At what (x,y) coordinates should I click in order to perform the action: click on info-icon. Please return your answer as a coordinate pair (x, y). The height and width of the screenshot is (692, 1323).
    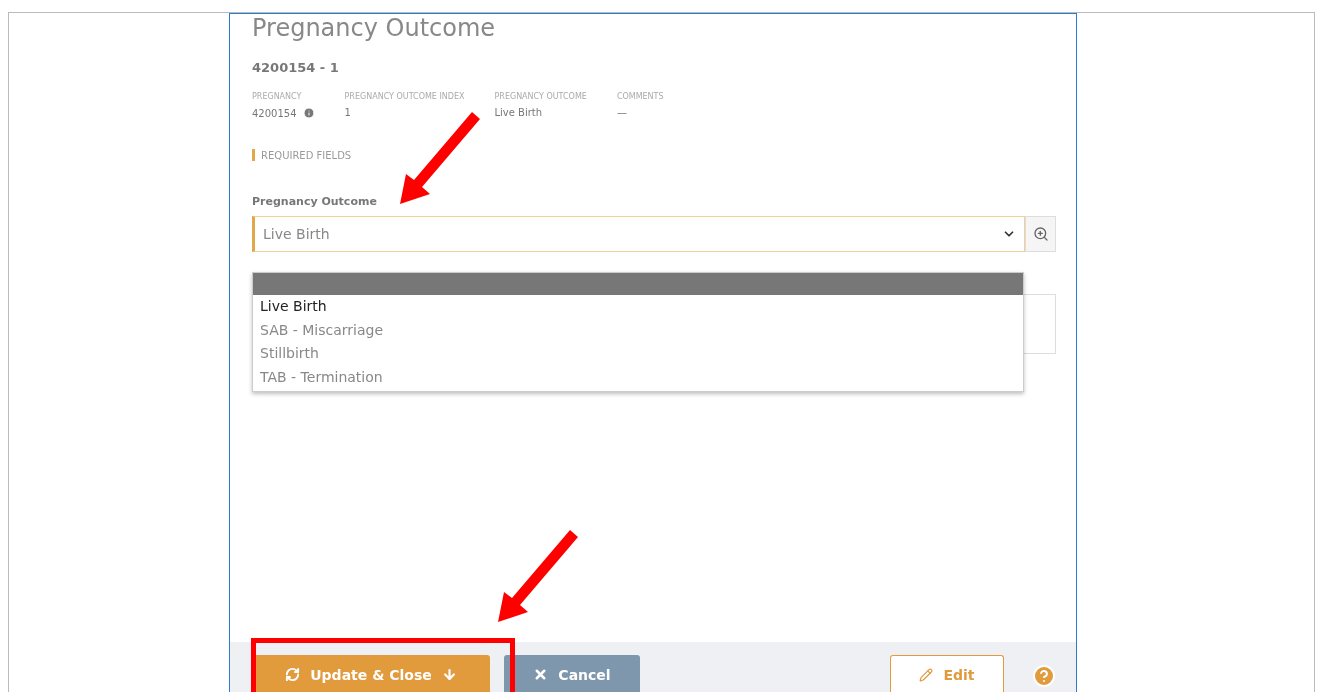
    Looking at the image, I should click on (308, 113).